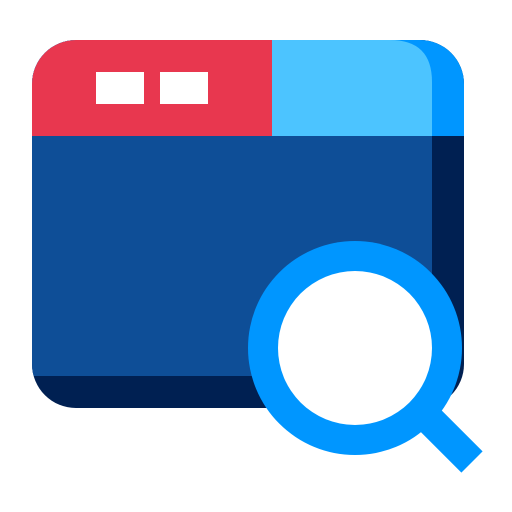 The width and height of the screenshot is (512, 512). I want to click on titlebar-left, so click(152, 88).